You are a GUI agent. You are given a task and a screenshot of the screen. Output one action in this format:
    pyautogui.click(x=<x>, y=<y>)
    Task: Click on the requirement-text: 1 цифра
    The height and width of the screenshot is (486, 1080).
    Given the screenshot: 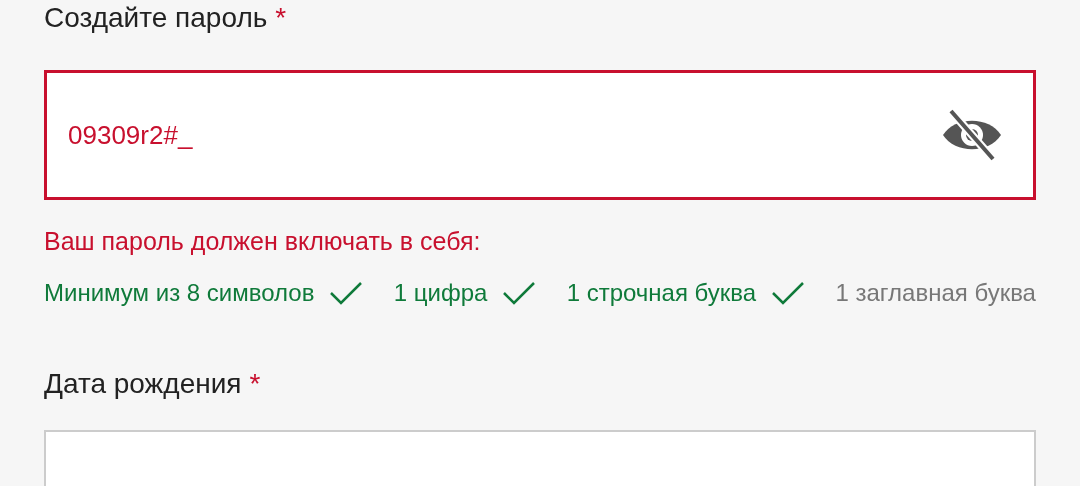 What is the action you would take?
    pyautogui.click(x=440, y=293)
    